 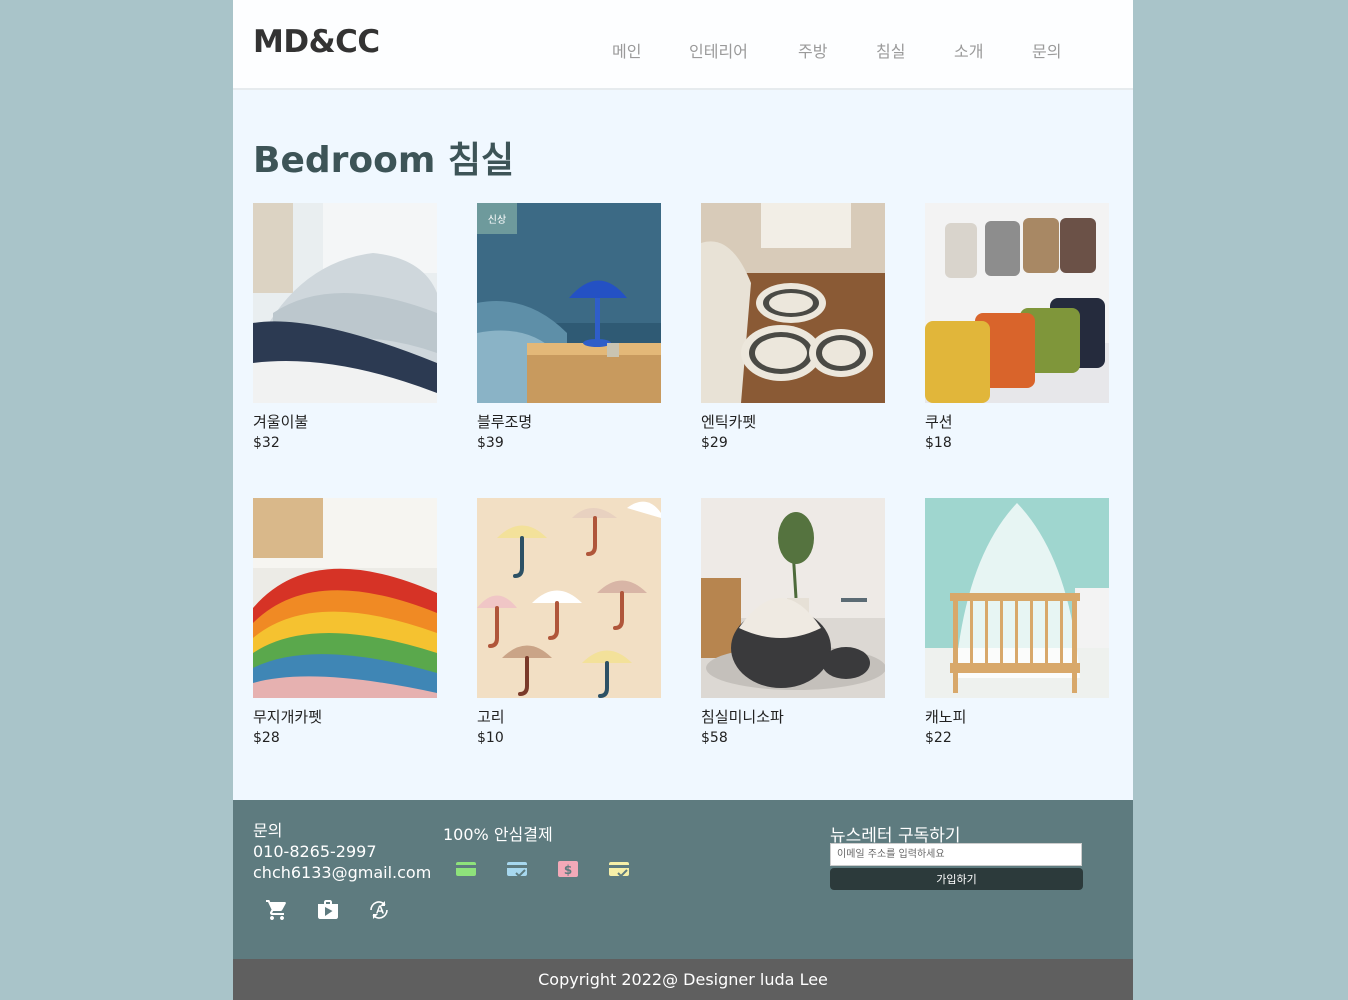 I want to click on new-badge: 신상, so click(x=497, y=218).